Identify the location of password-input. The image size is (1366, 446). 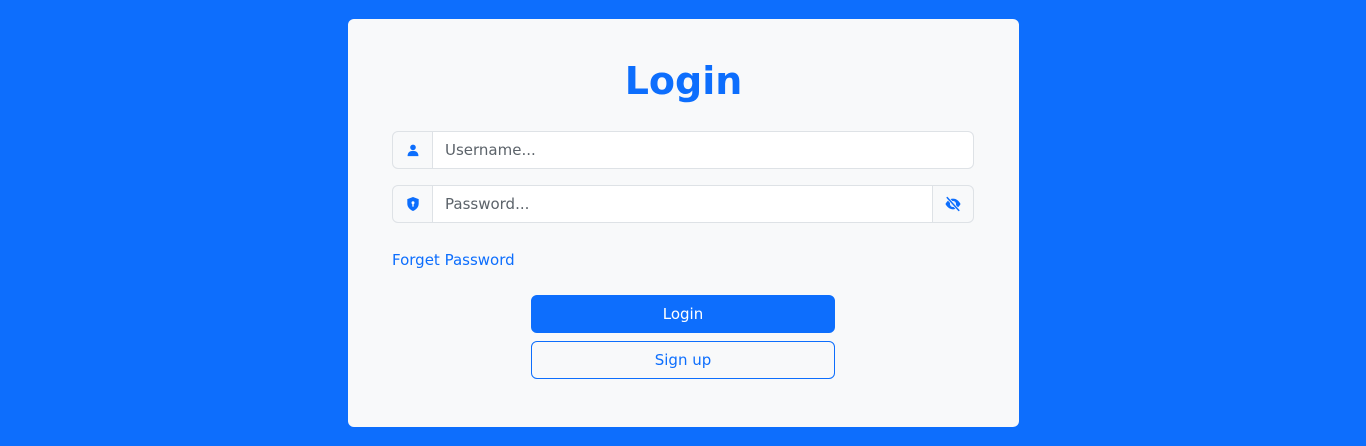
(683, 204).